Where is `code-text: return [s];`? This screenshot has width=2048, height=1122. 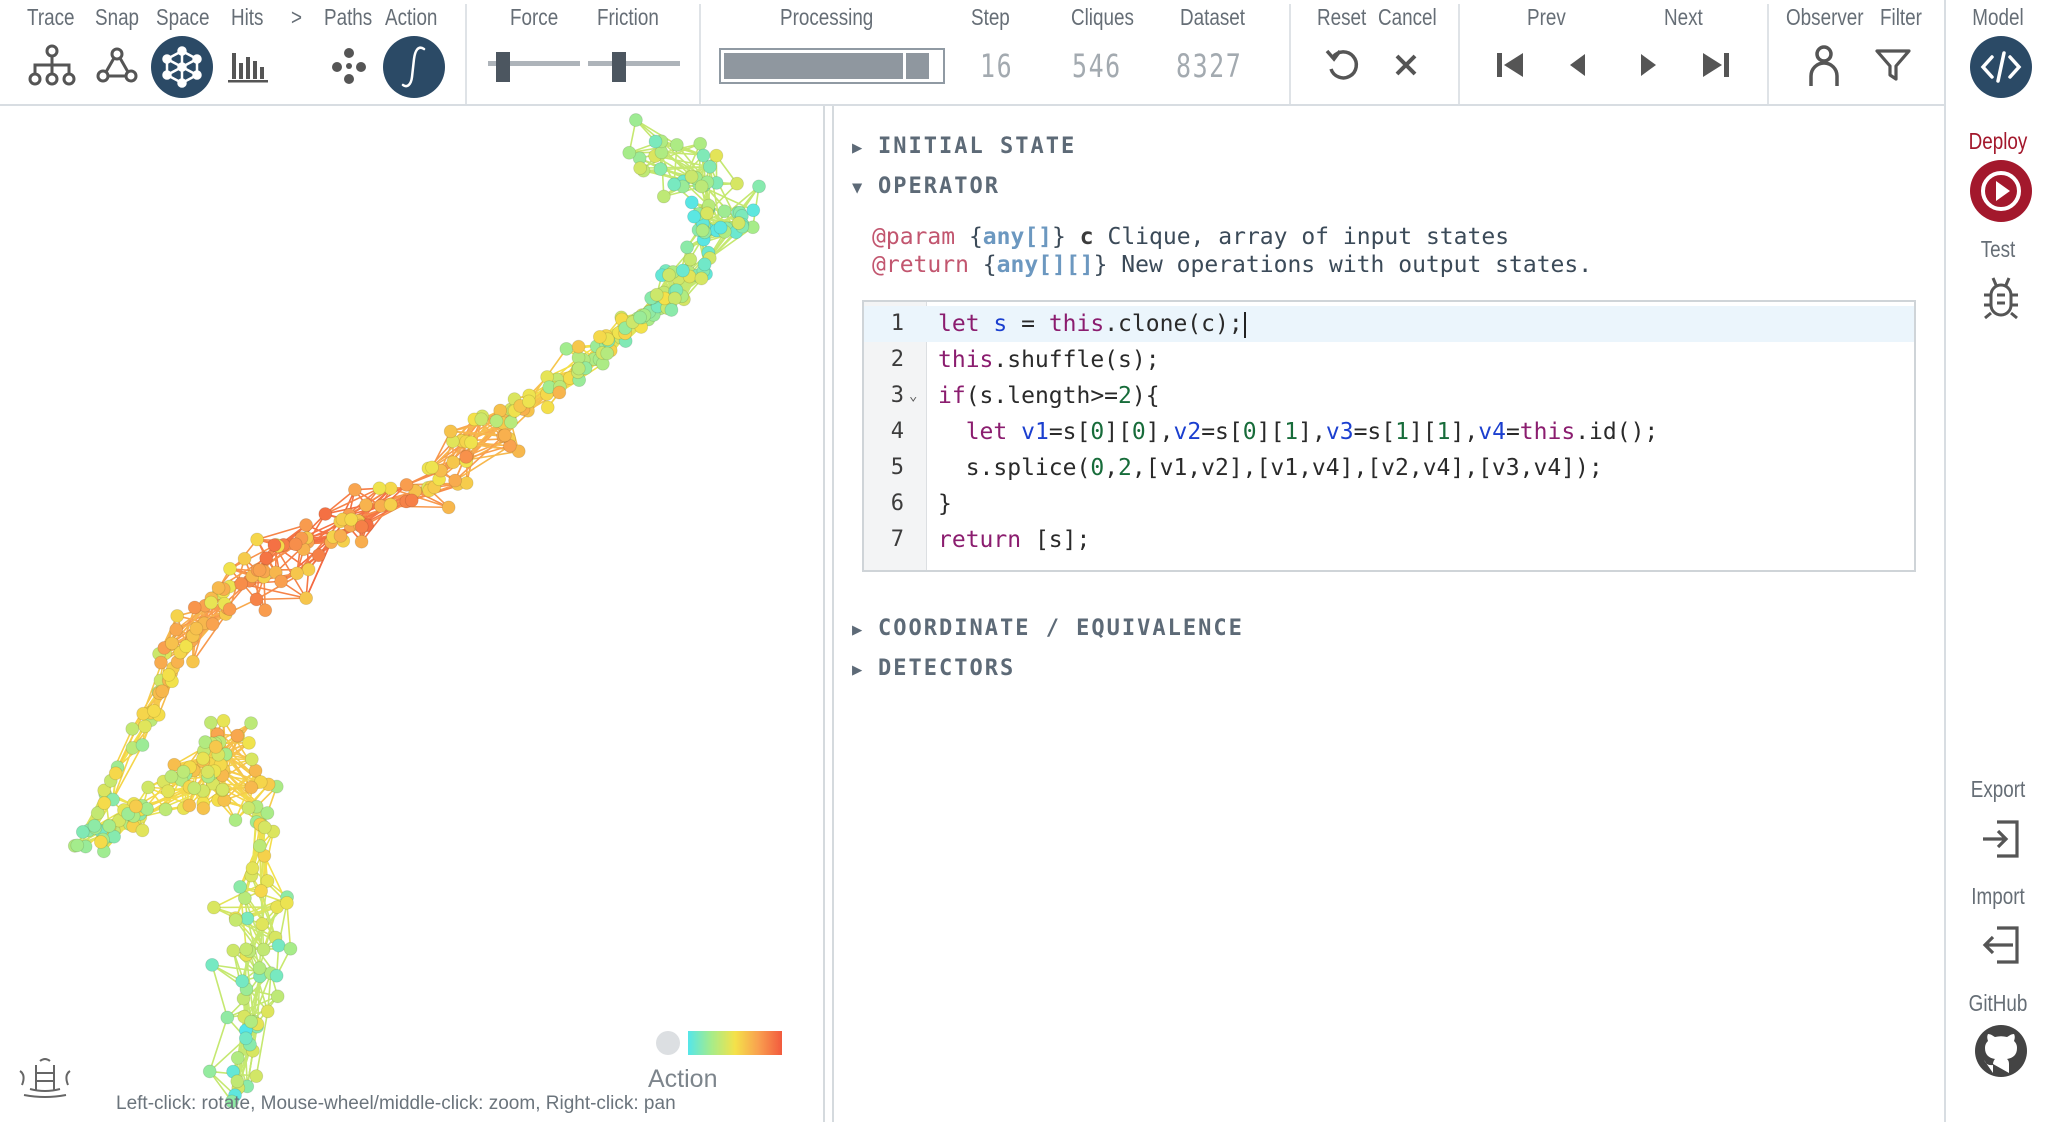
code-text: return [s]; is located at coordinates (1014, 540).